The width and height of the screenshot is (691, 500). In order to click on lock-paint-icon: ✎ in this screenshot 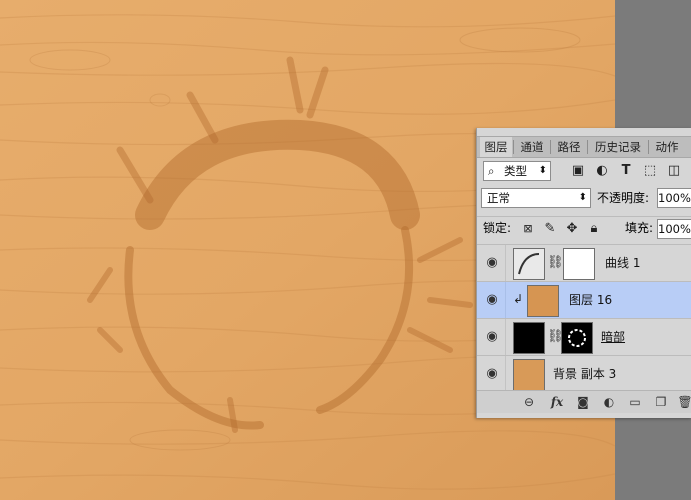, I will do `click(550, 229)`.